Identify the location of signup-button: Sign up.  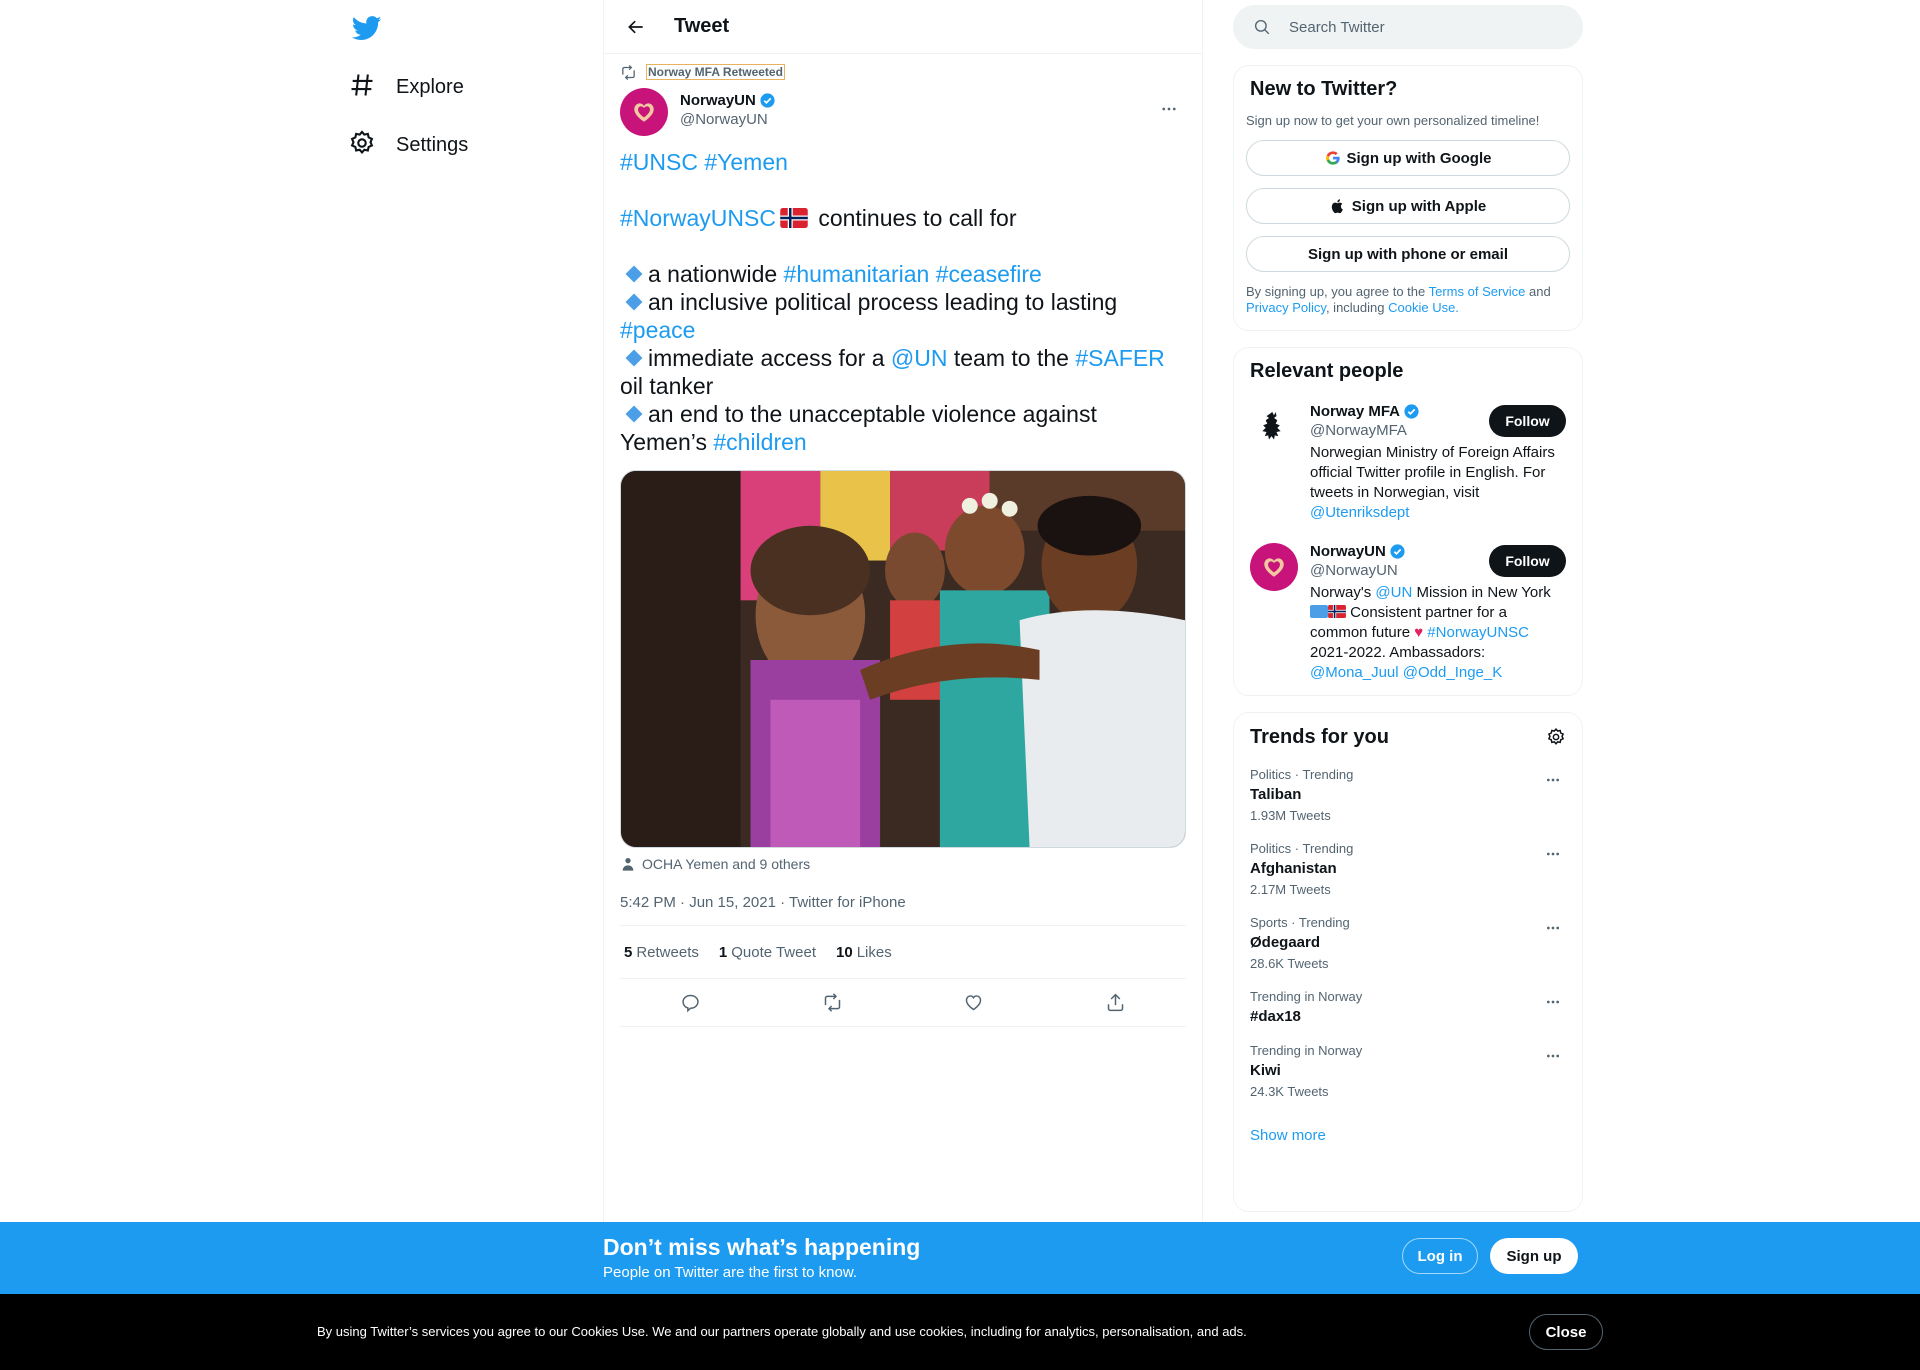
(1534, 1256).